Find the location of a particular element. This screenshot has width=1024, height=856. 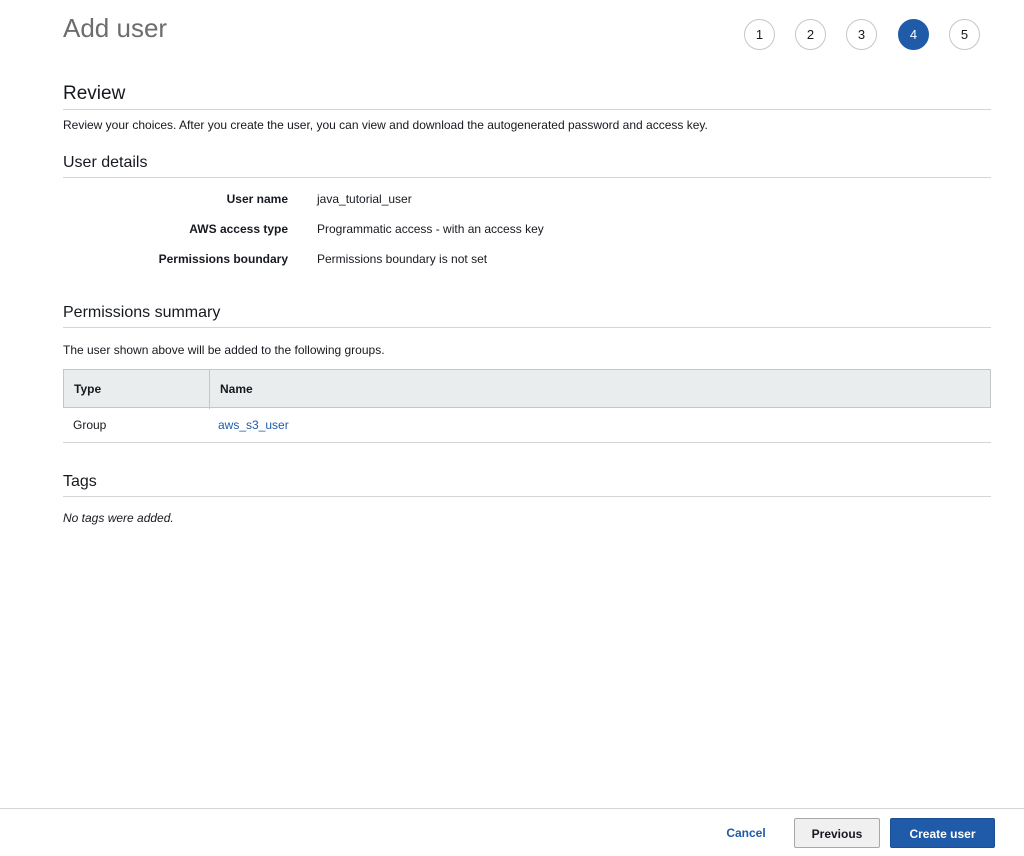

cell-type: Group is located at coordinates (90, 425).